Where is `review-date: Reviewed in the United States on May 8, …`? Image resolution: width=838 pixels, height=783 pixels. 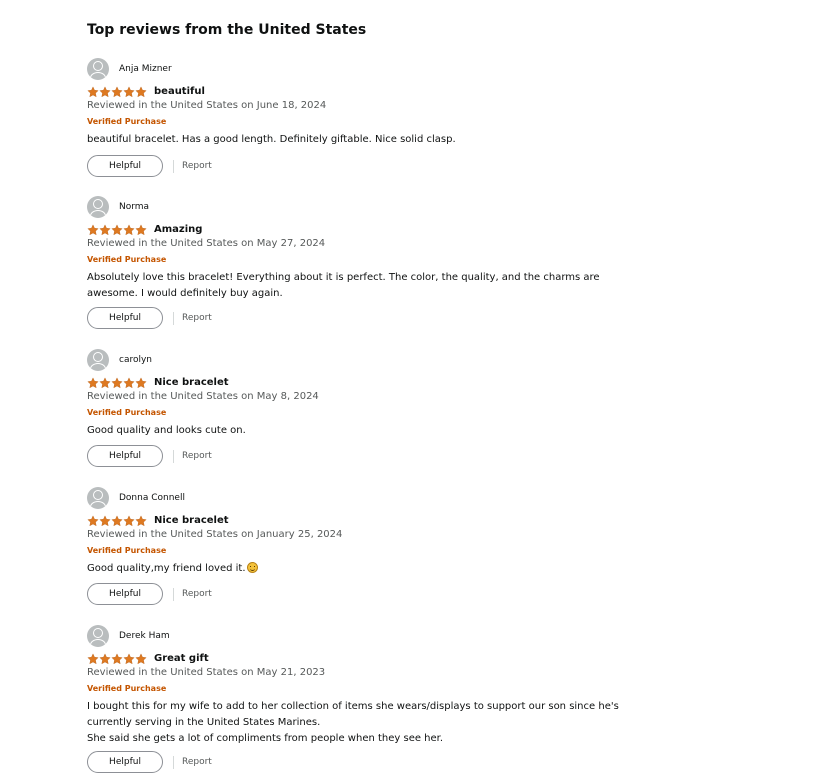
review-date: Reviewed in the United States on May 8, … is located at coordinates (203, 396).